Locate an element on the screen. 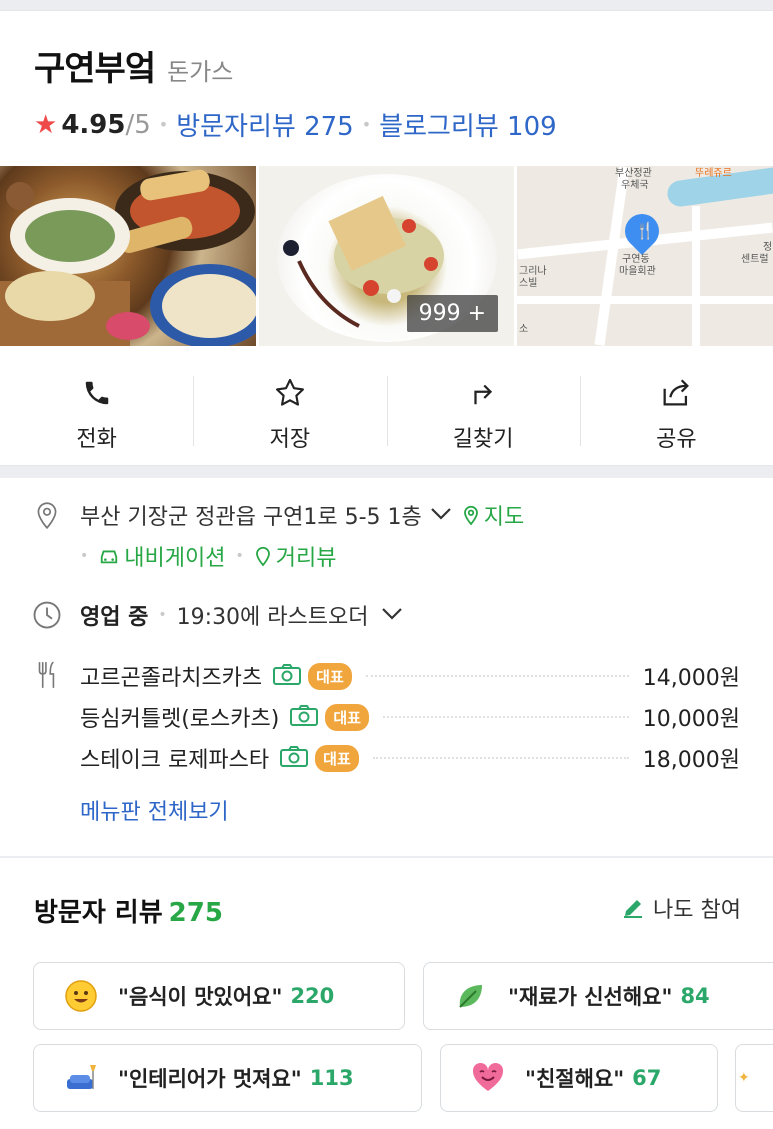 The width and height of the screenshot is (773, 1129). phone-icon is located at coordinates (97, 393).